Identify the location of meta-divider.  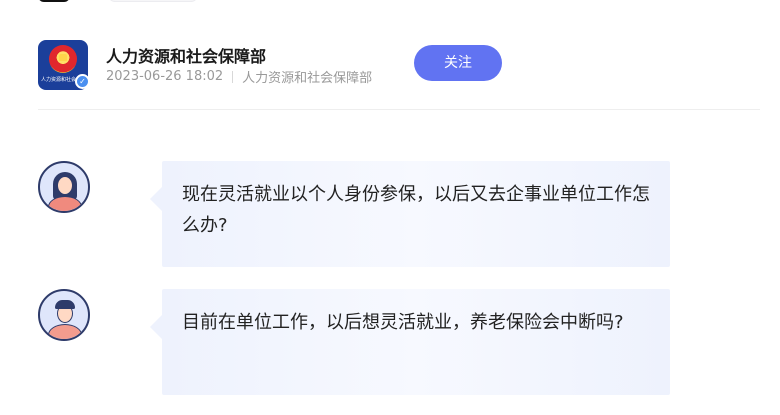
(233, 76).